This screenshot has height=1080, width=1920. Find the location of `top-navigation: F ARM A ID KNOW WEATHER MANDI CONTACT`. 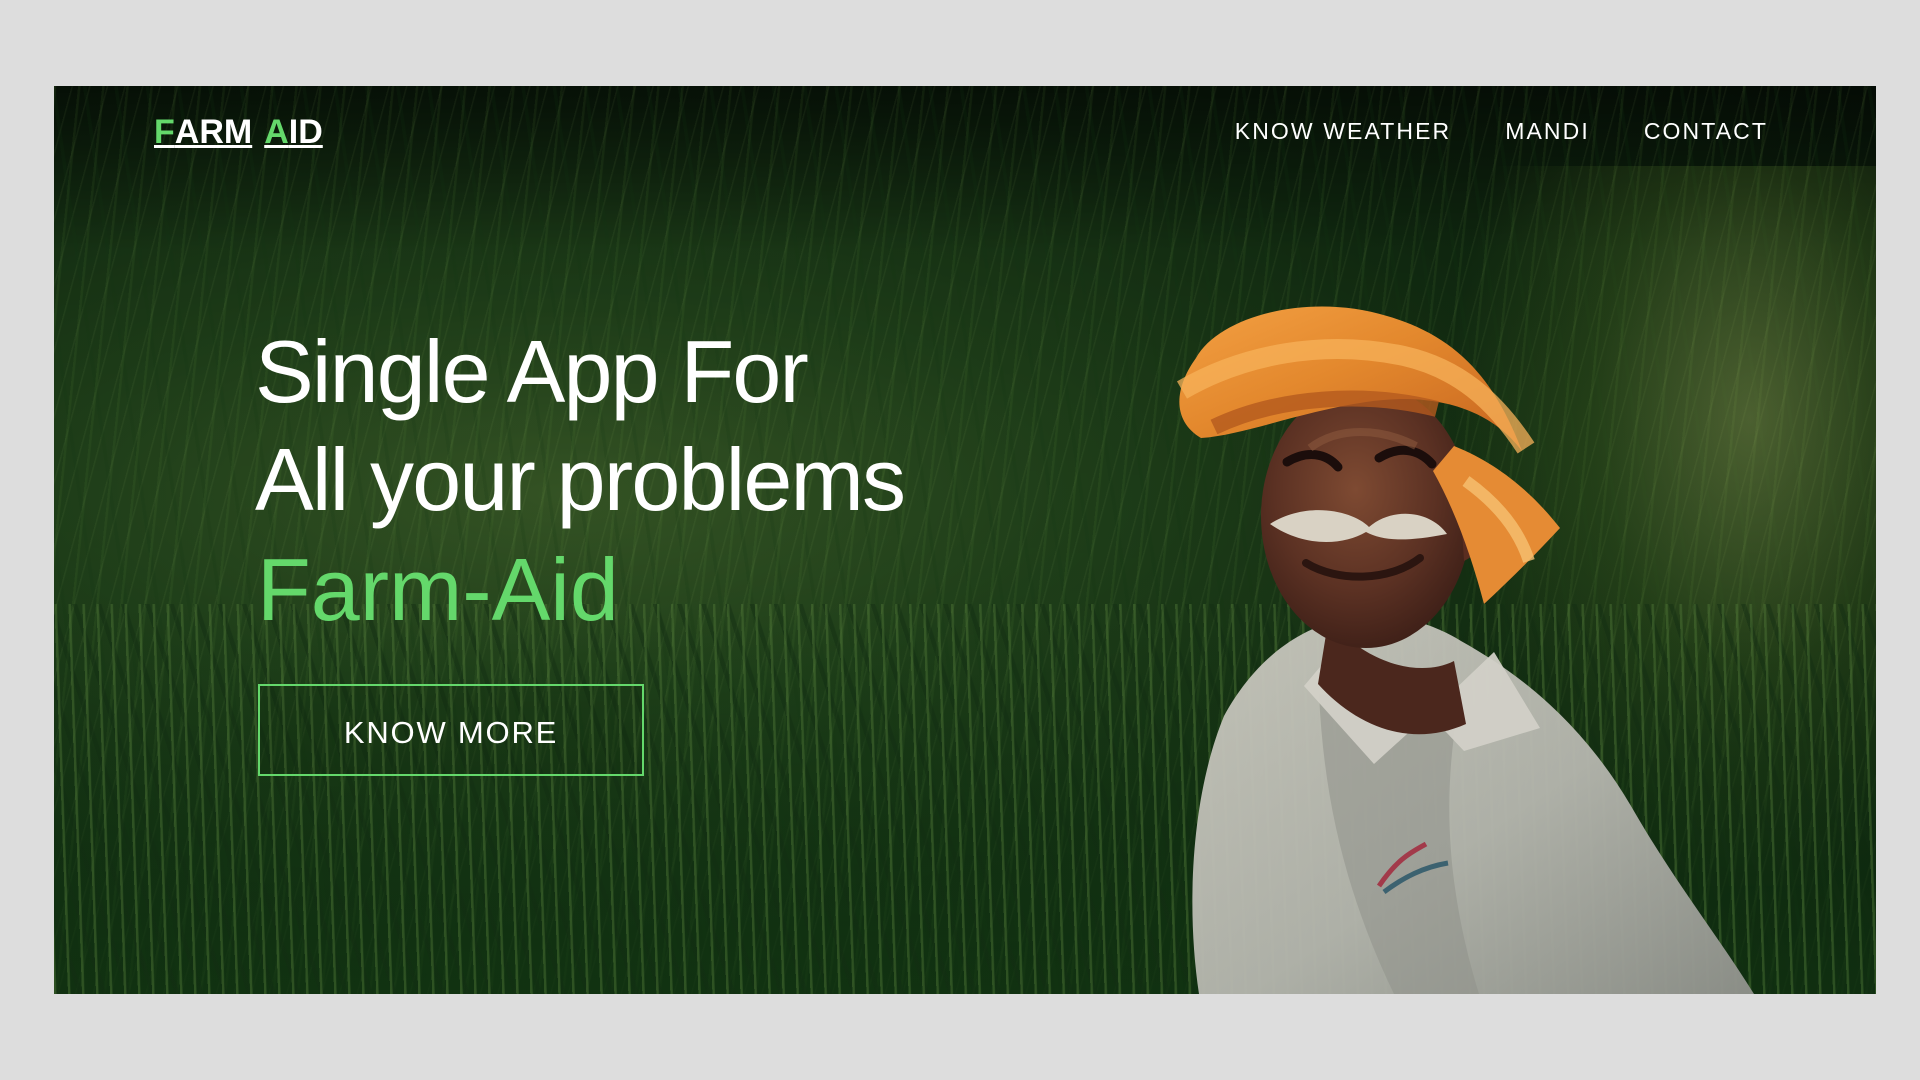

top-navigation: F ARM A ID KNOW WEATHER MANDI CONTACT is located at coordinates (965, 132).